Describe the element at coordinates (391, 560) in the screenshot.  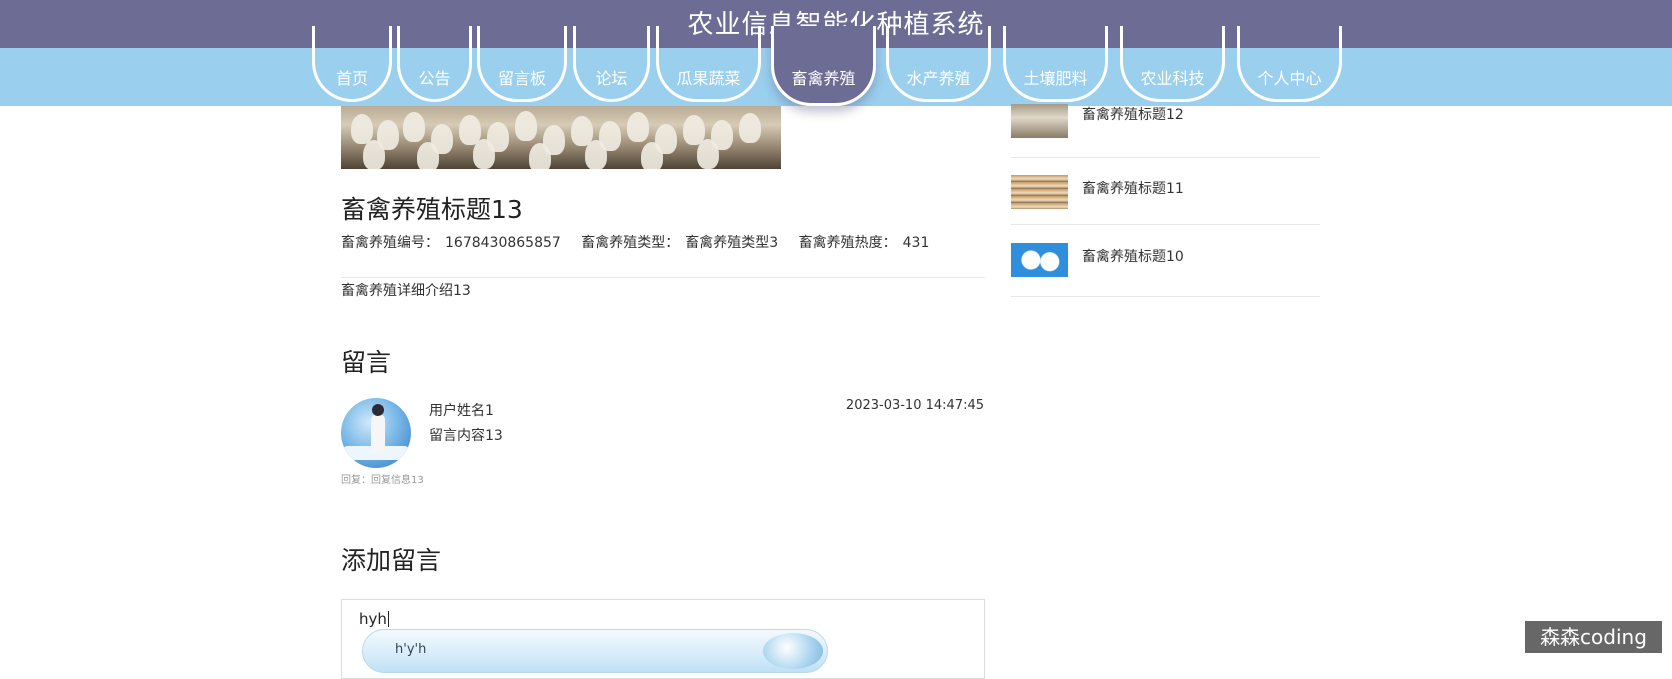
I see `add-comment-heading: 添加留言` at that location.